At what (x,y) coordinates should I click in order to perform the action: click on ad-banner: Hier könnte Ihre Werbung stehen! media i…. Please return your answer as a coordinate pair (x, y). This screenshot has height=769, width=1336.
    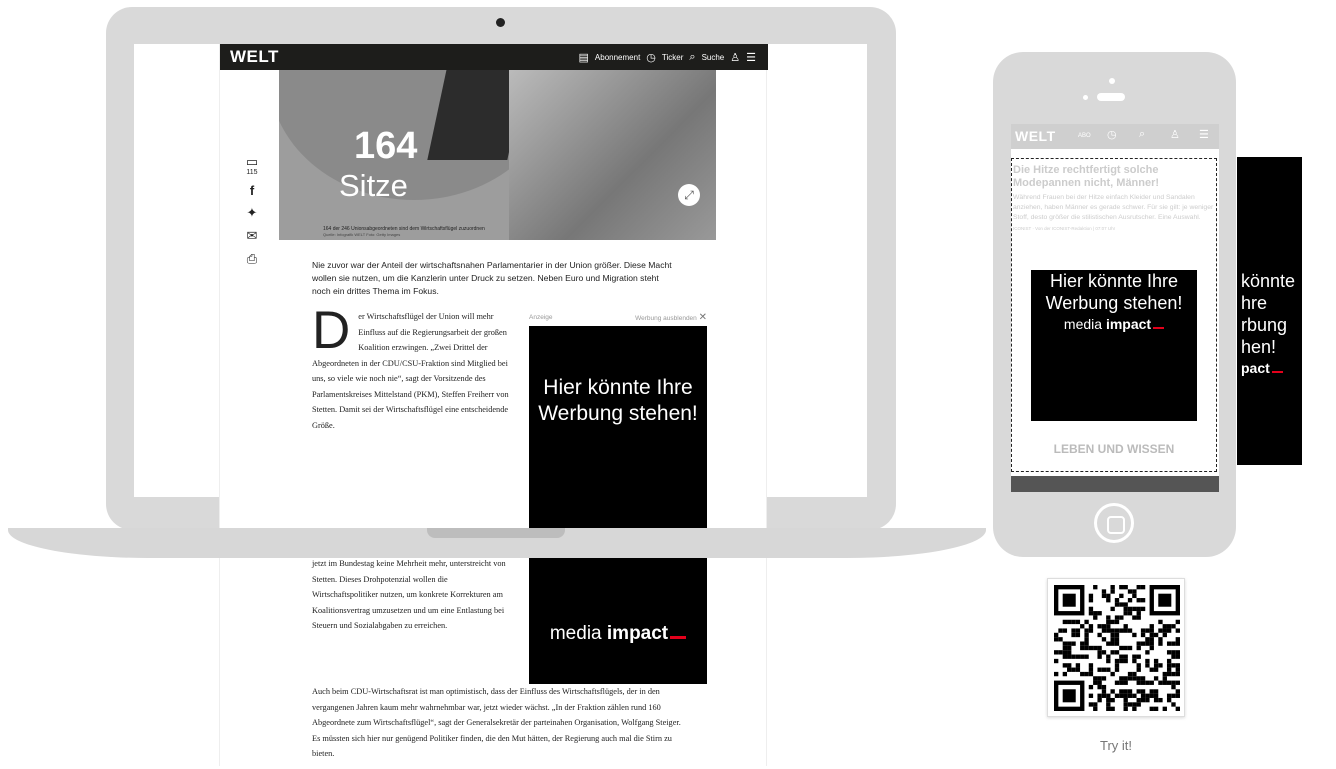
    Looking at the image, I should click on (618, 505).